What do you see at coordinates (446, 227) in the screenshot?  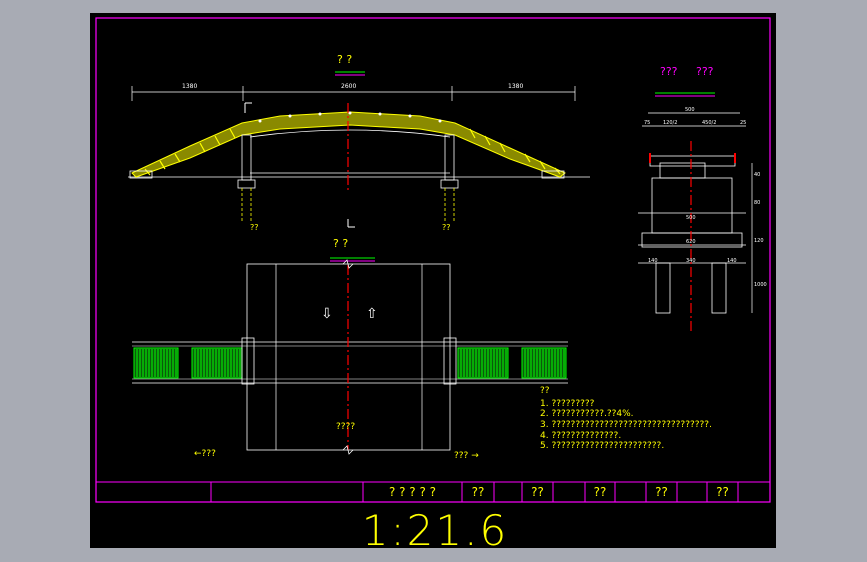 I see `pier-mark-right: ??` at bounding box center [446, 227].